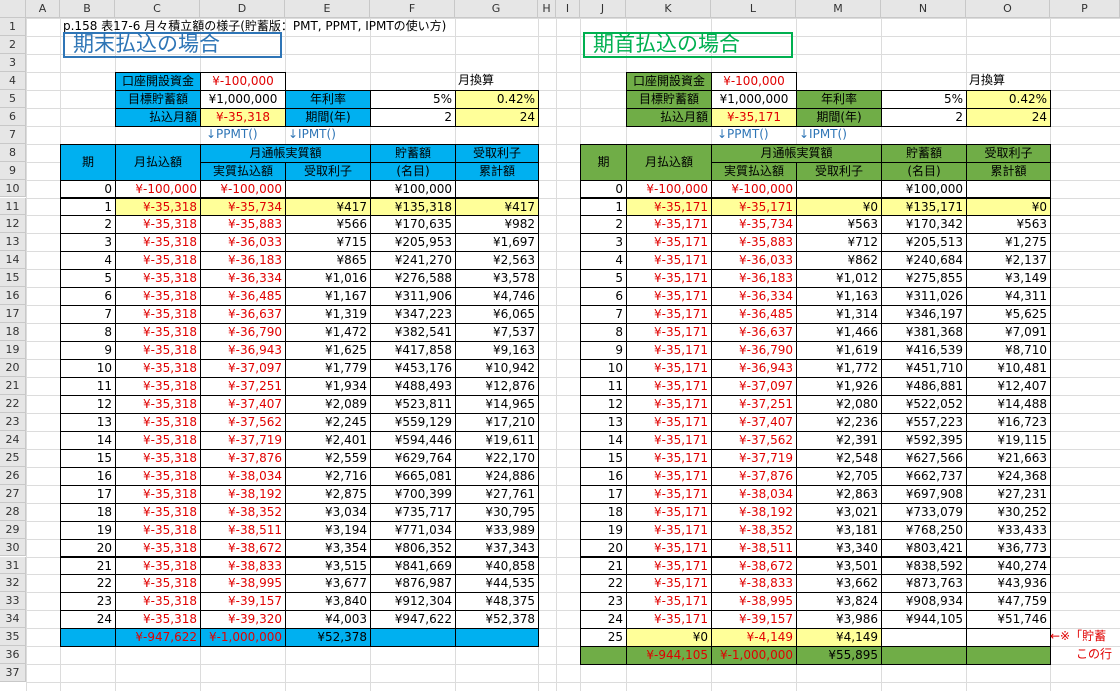  What do you see at coordinates (568, 9) in the screenshot?
I see `column-header-i: I` at bounding box center [568, 9].